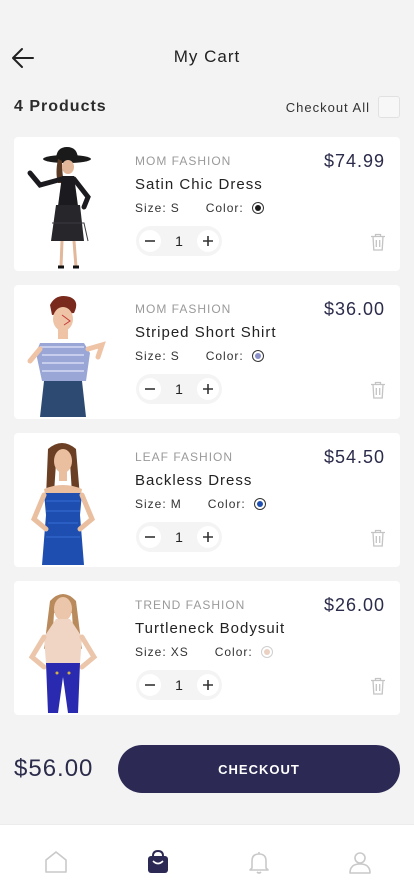 This screenshot has height=896, width=414. I want to click on user-icon, so click(360, 863).